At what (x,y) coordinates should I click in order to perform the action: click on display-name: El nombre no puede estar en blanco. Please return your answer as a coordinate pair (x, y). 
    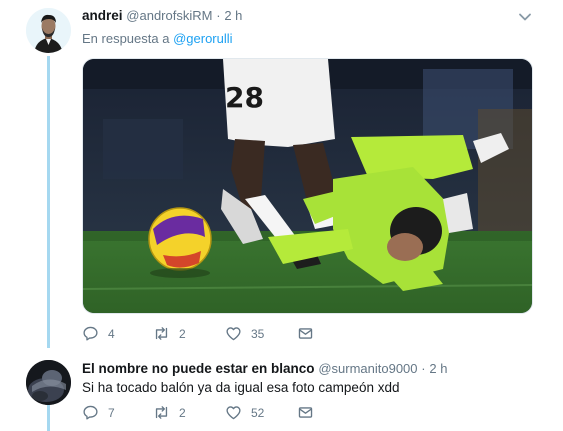
    Looking at the image, I should click on (198, 368).